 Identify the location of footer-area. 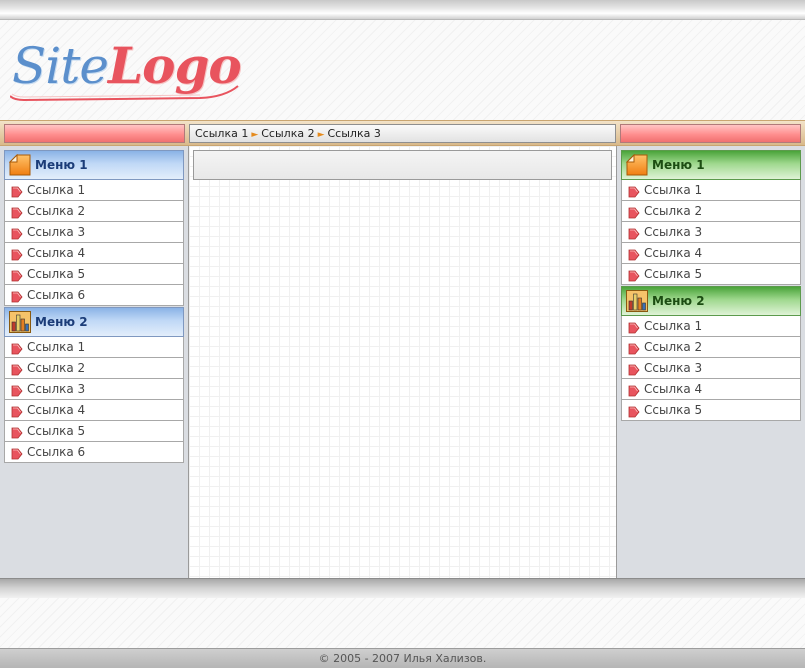
(402, 623).